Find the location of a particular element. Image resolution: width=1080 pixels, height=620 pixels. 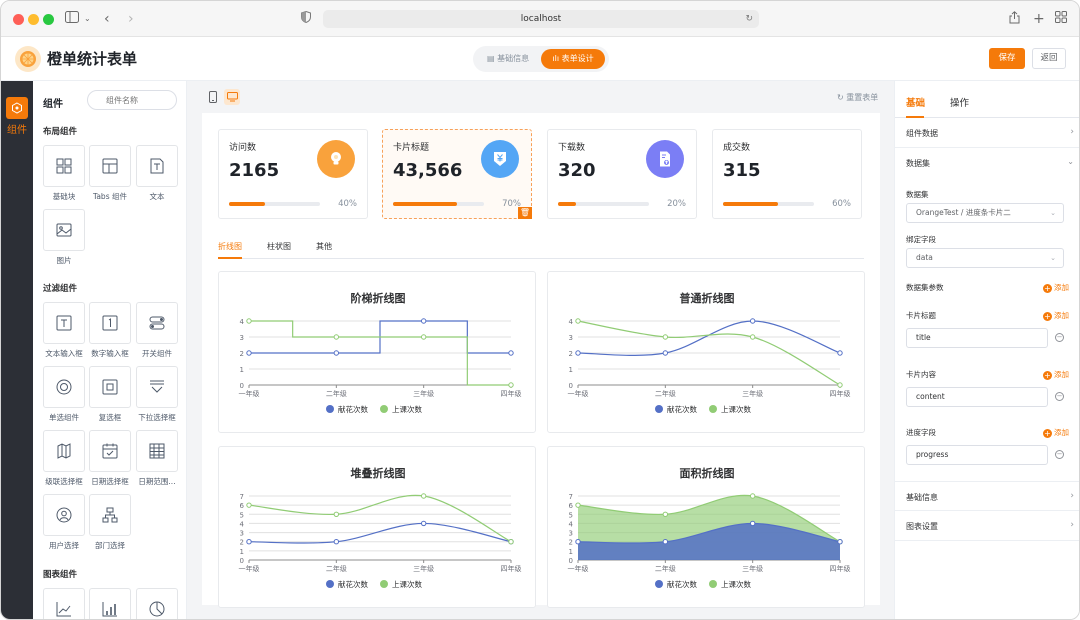

basic-info-row: 基础信息 › is located at coordinates (987, 496).